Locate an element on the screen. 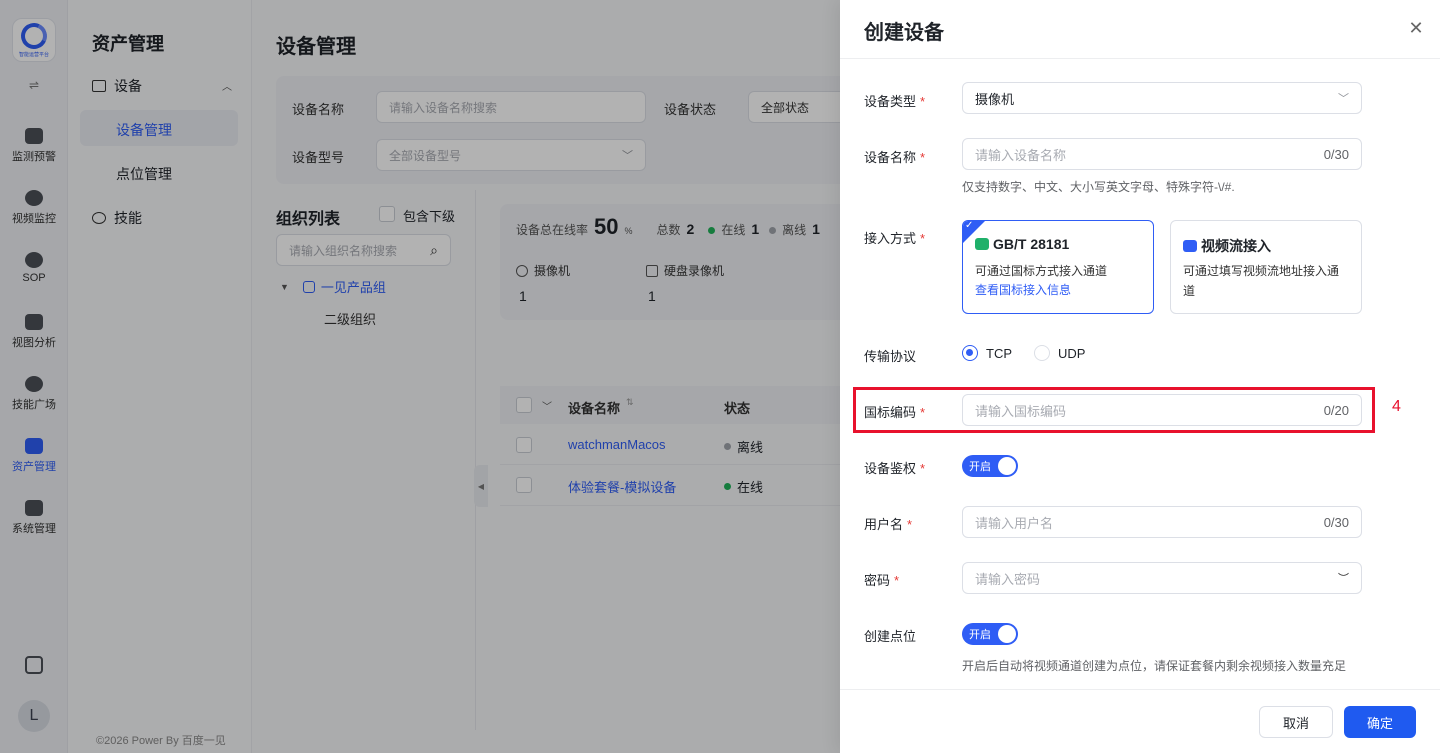 This screenshot has width=1440, height=753. username-label: 用户名 * is located at coordinates (888, 524).